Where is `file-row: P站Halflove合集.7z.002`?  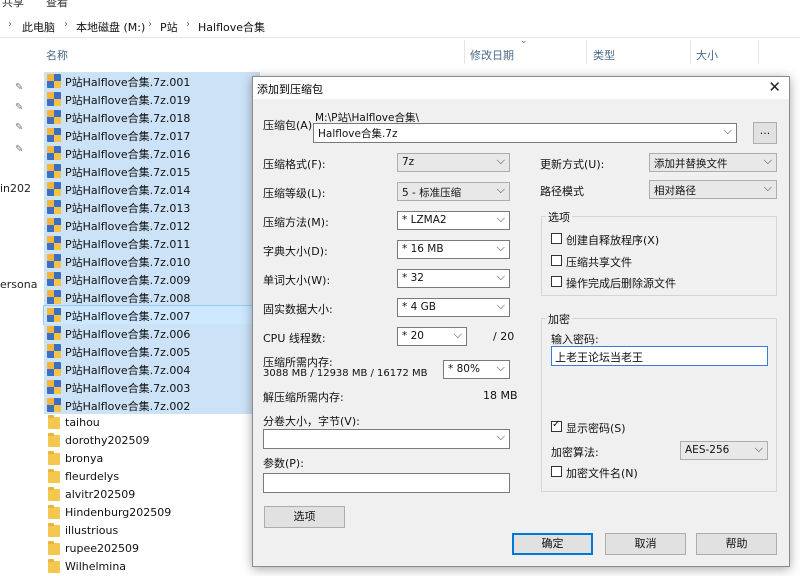 file-row: P站Halflove合集.7z.002 is located at coordinates (152, 405).